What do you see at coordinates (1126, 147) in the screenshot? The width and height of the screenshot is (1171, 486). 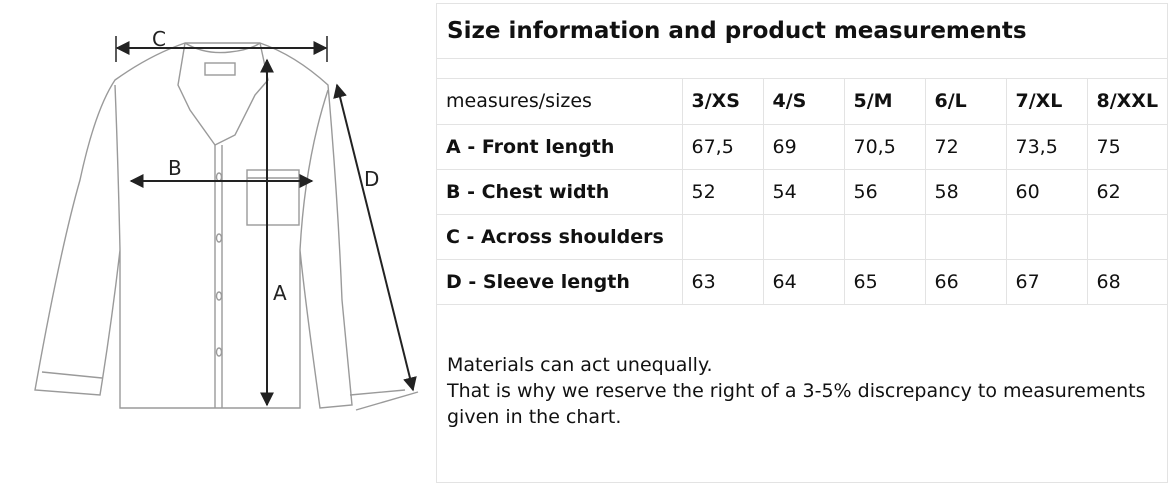 I see `table-cell: 75` at bounding box center [1126, 147].